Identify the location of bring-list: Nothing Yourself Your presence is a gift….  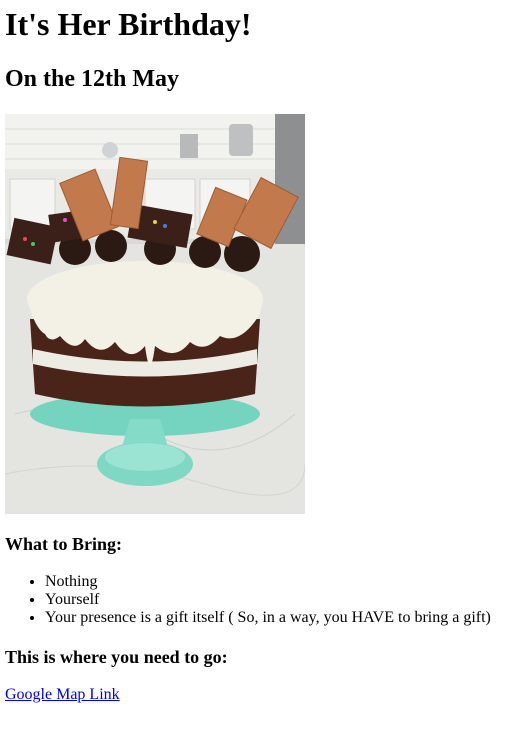
(258, 600).